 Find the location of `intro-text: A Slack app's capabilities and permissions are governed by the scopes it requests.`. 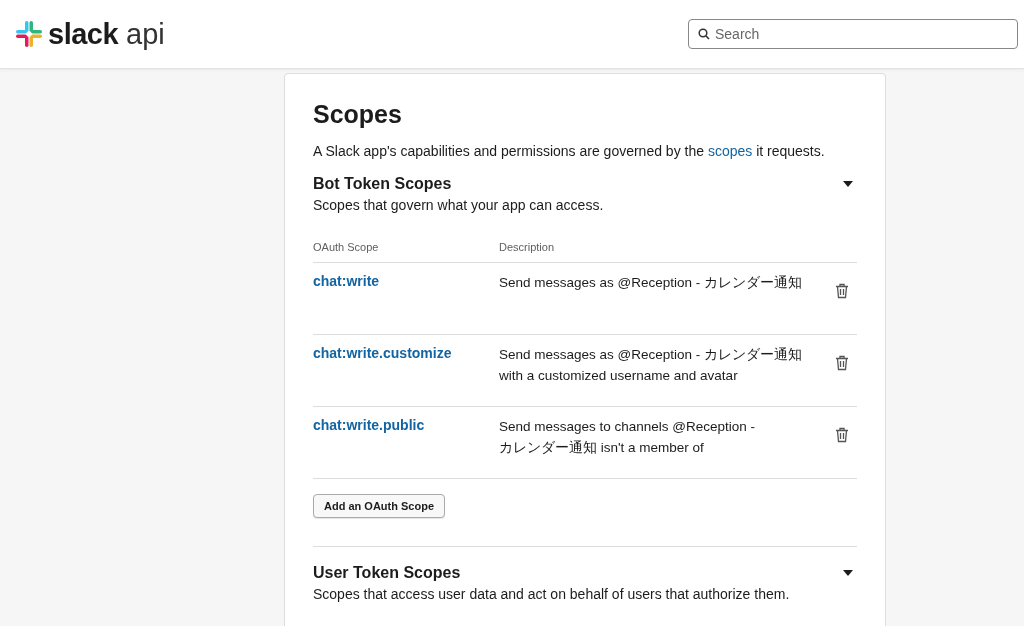

intro-text: A Slack app's capabilities and permissions are governed by the scopes it requests. is located at coordinates (569, 151).